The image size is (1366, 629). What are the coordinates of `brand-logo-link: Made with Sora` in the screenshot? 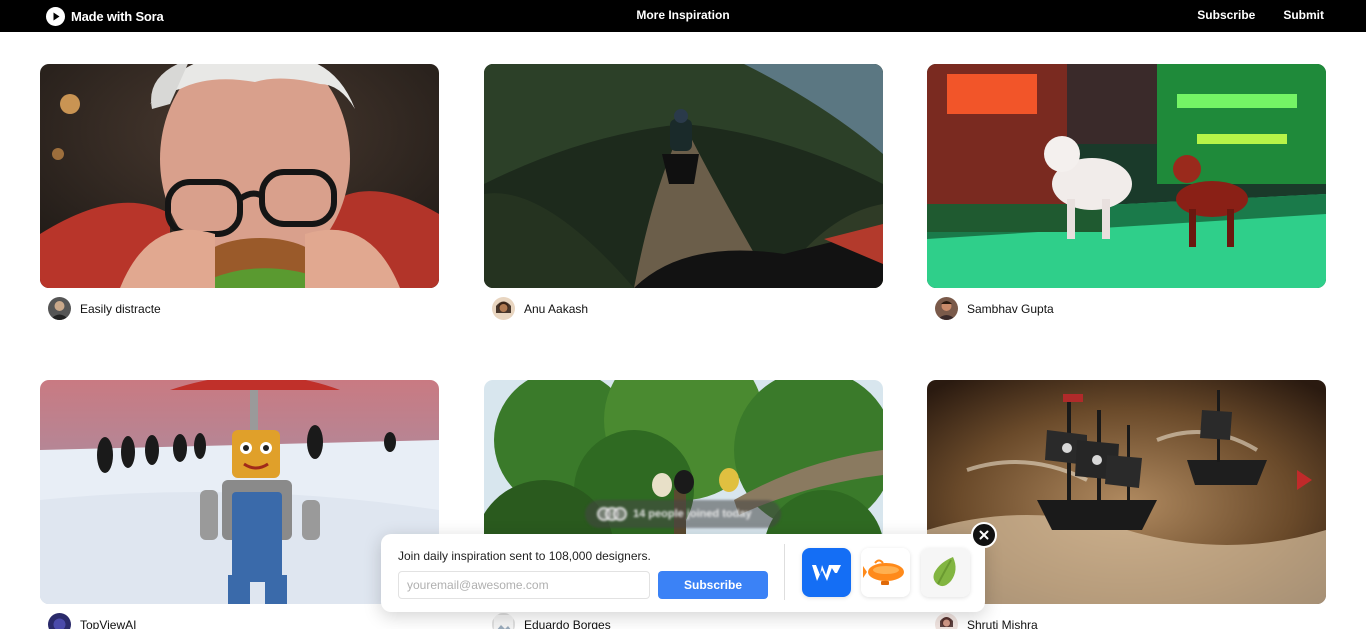 It's located at (105, 16).